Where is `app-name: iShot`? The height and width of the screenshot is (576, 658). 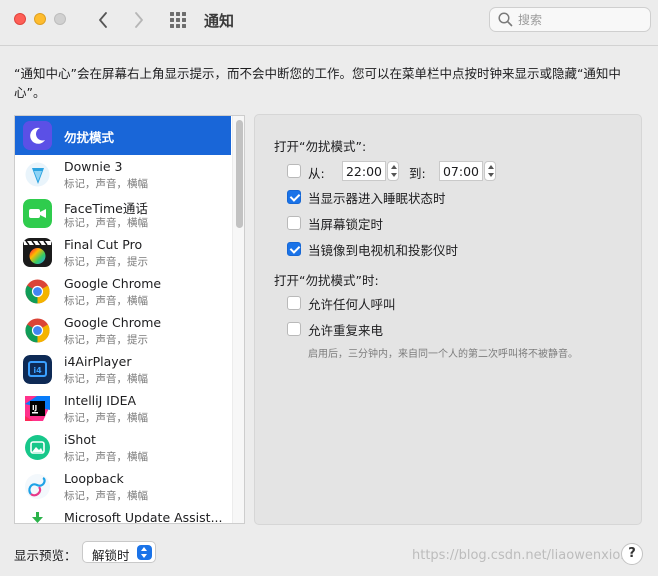 app-name: iShot is located at coordinates (80, 439).